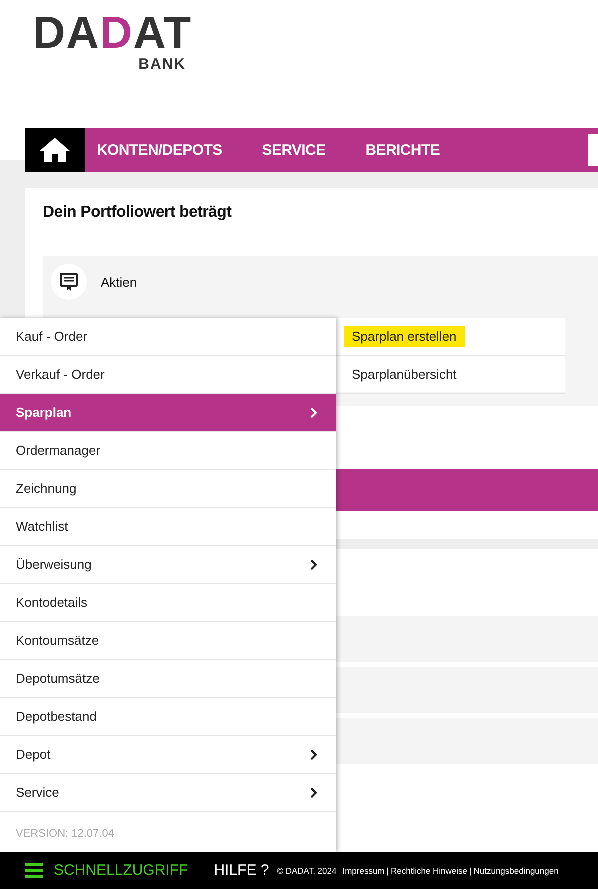 This screenshot has height=889, width=598. What do you see at coordinates (404, 336) in the screenshot?
I see `submenu-item: Sparplan erstellen` at bounding box center [404, 336].